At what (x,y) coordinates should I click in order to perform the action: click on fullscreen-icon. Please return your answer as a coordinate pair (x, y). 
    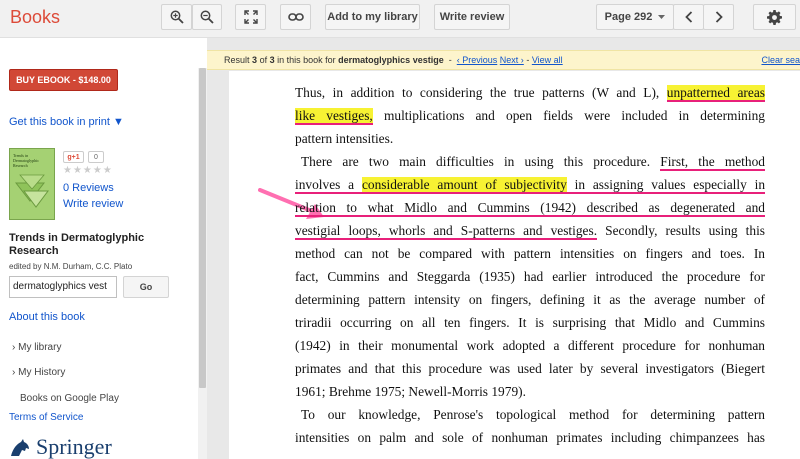
    Looking at the image, I should click on (250, 17).